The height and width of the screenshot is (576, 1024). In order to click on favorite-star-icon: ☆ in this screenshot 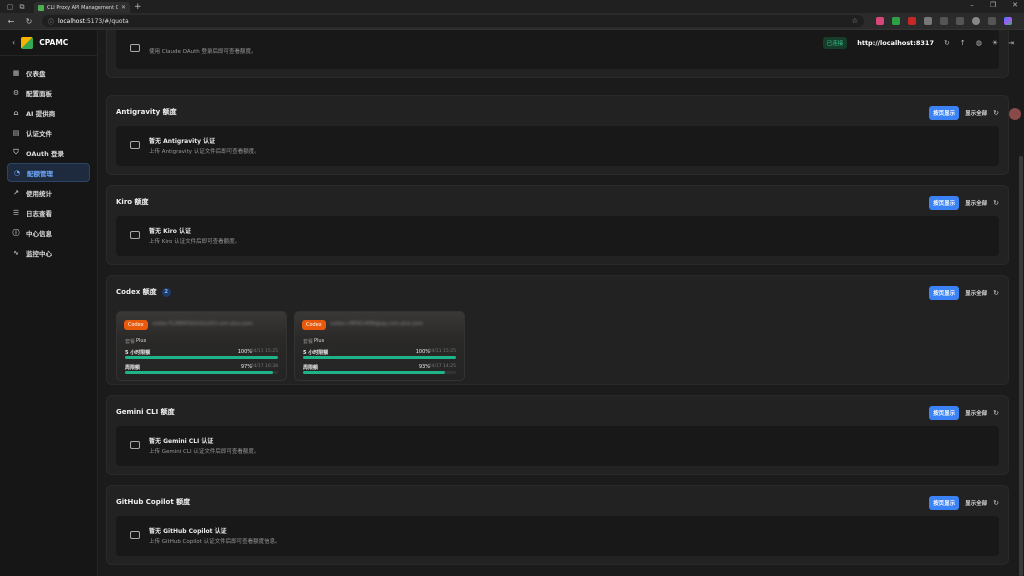, I will do `click(855, 21)`.